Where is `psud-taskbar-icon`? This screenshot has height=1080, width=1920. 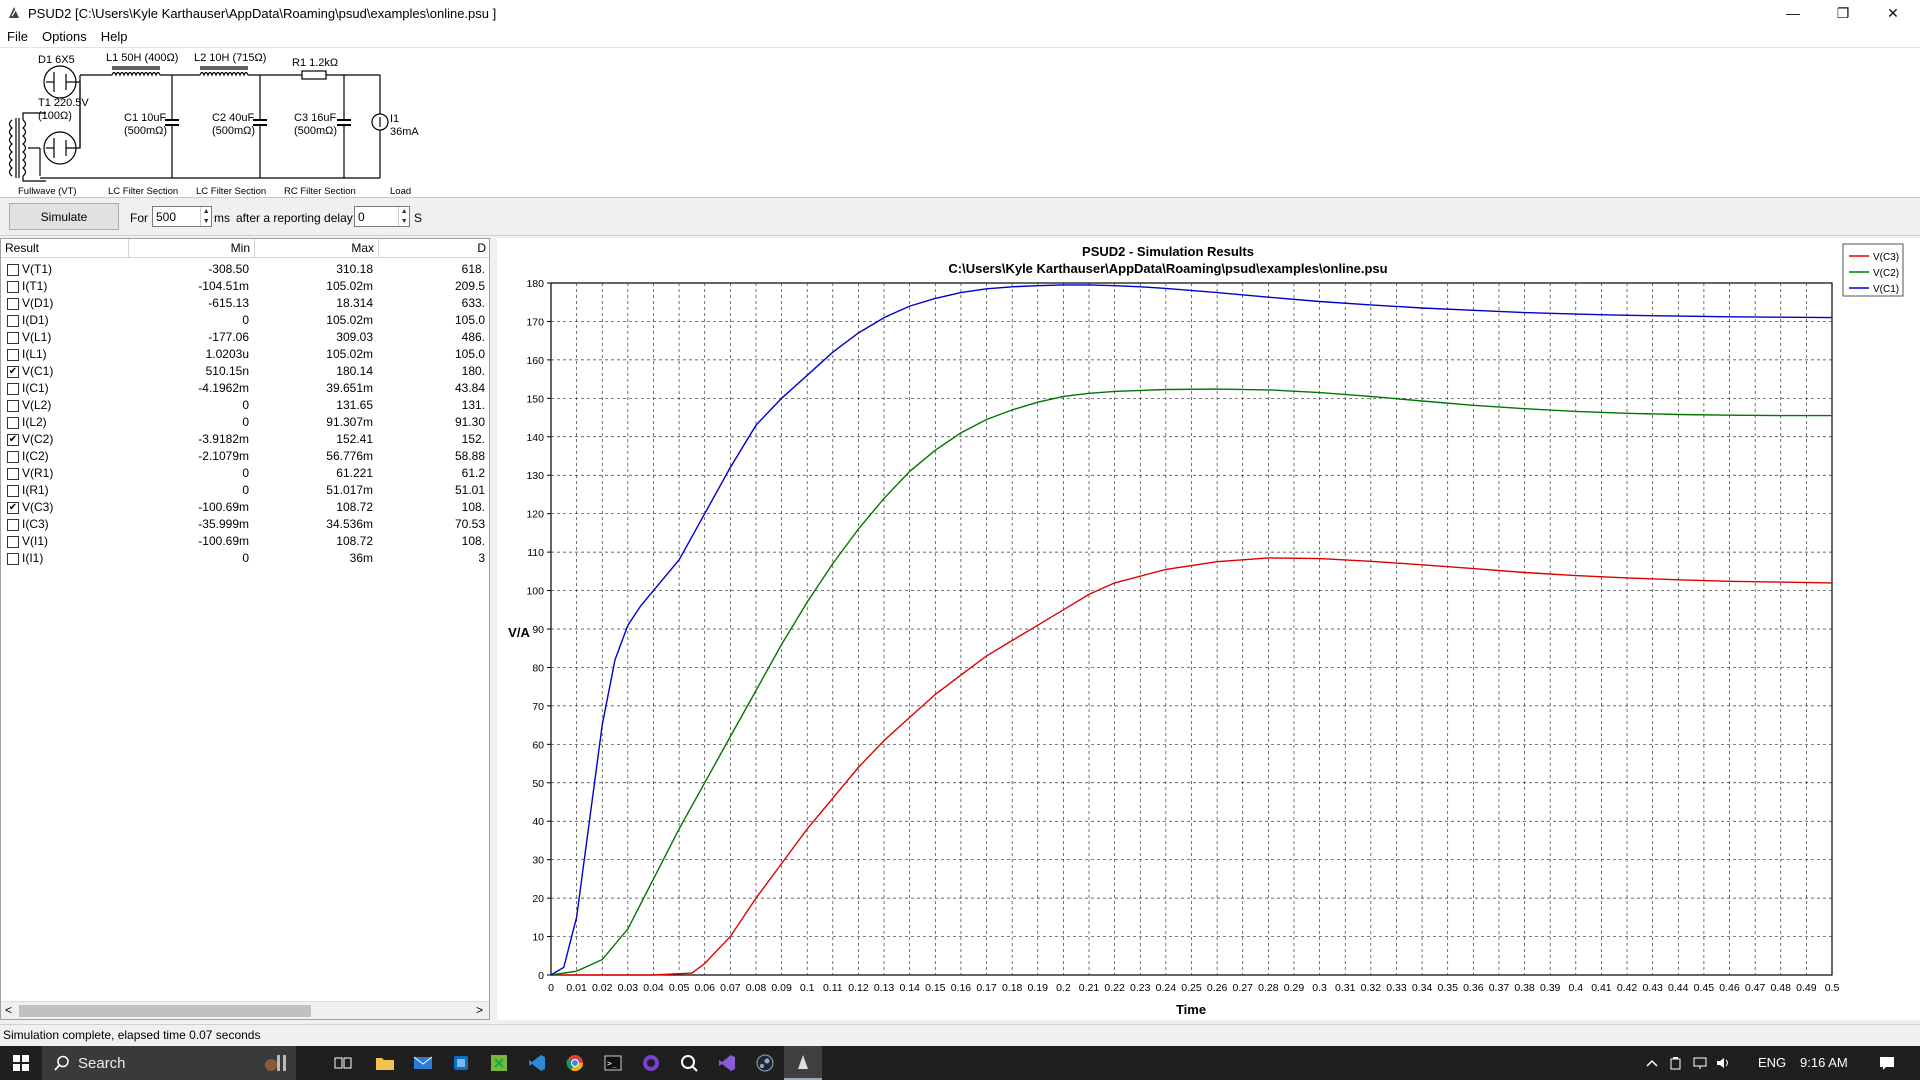
psud-taskbar-icon is located at coordinates (803, 1063).